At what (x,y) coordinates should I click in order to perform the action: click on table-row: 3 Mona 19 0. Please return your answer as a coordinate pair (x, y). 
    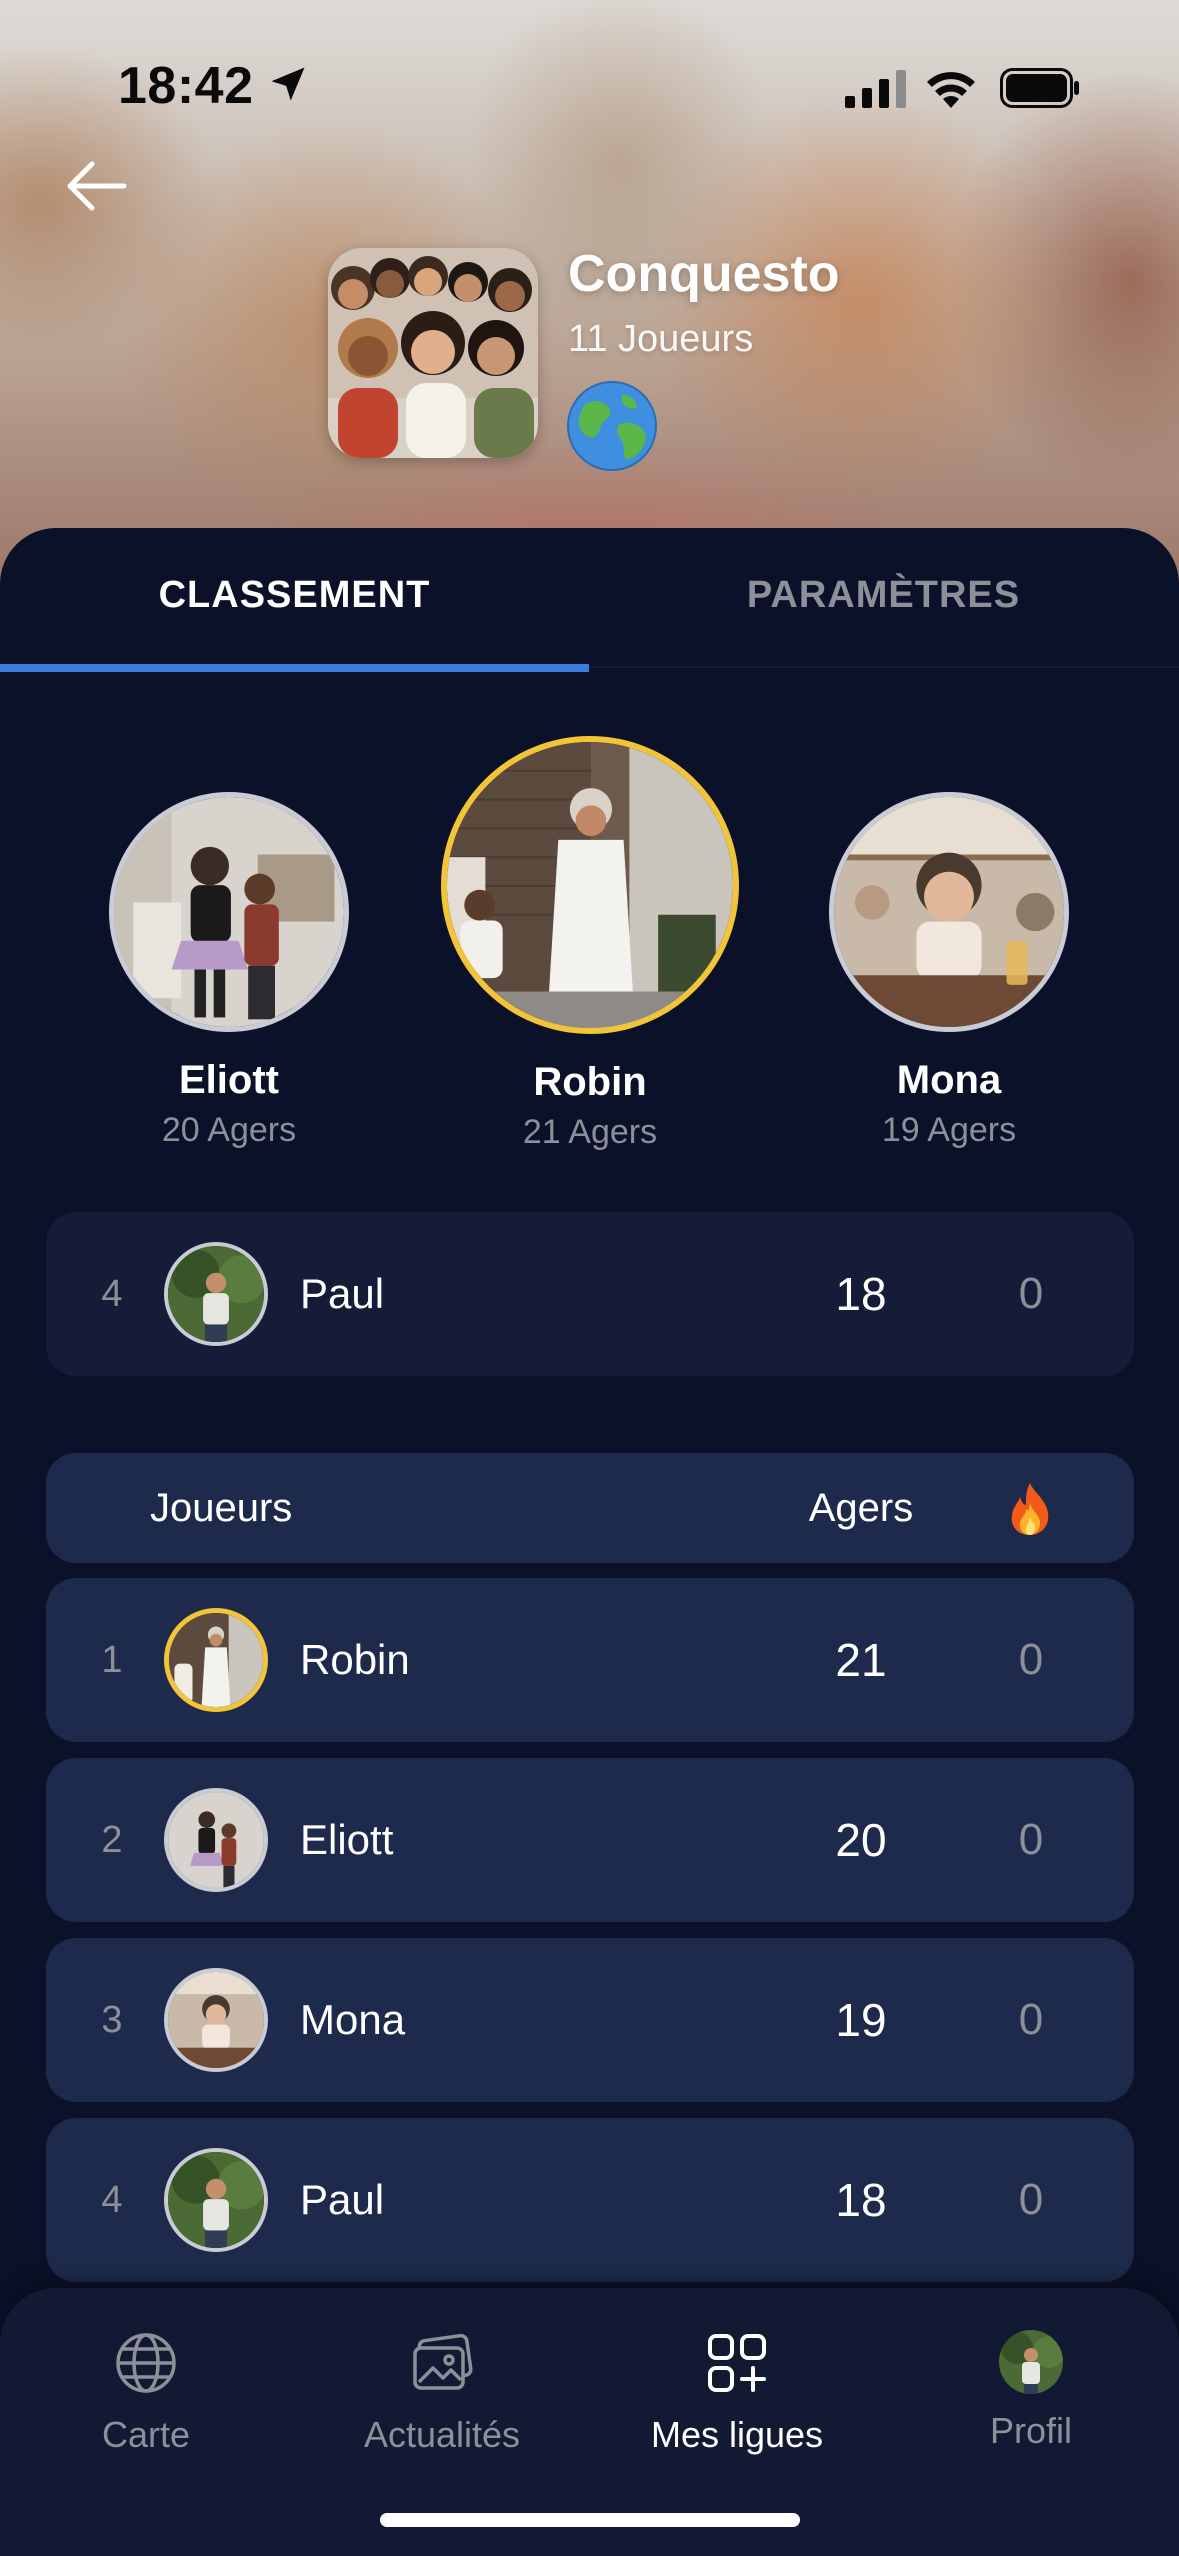
    Looking at the image, I should click on (590, 2020).